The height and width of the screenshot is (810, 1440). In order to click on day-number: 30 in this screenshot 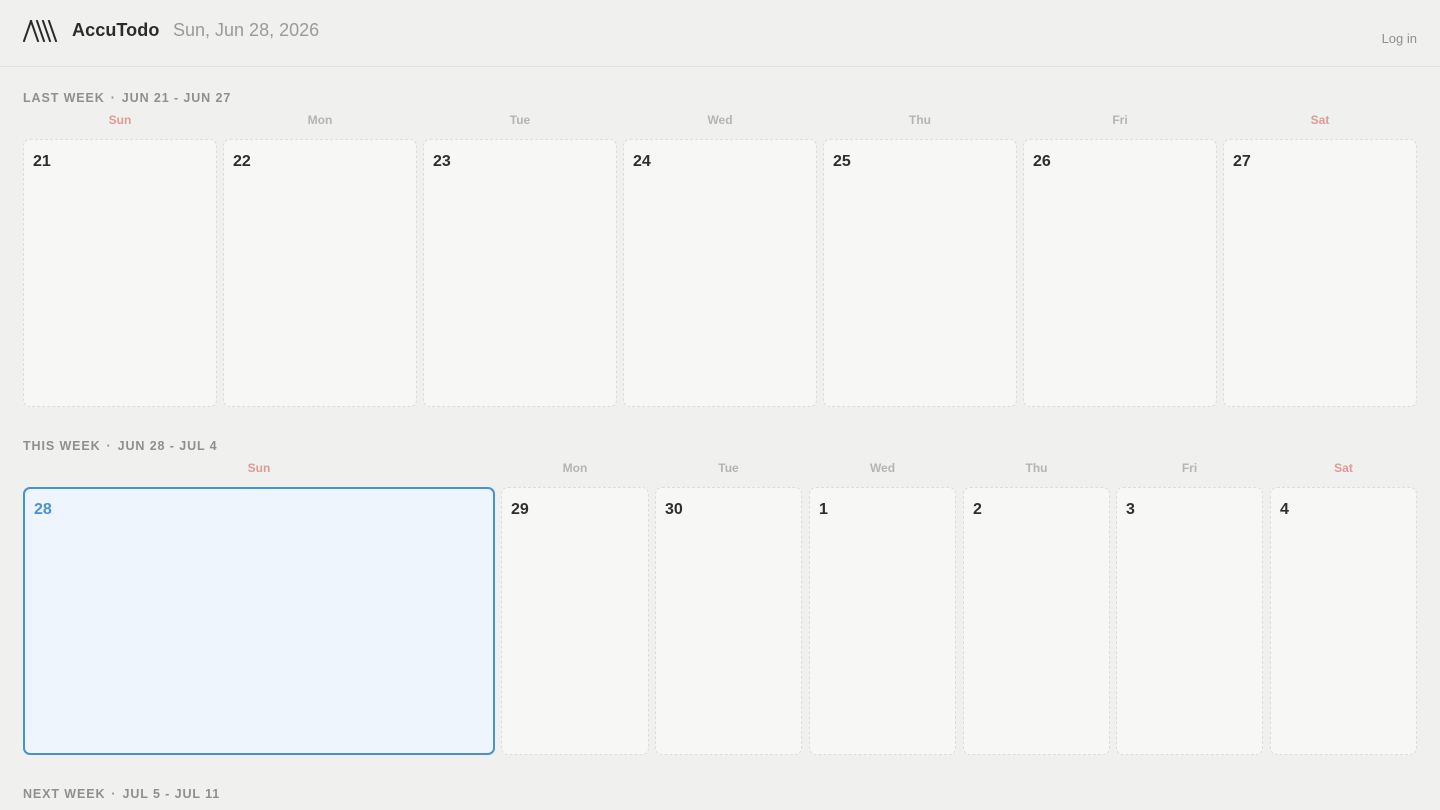, I will do `click(674, 509)`.